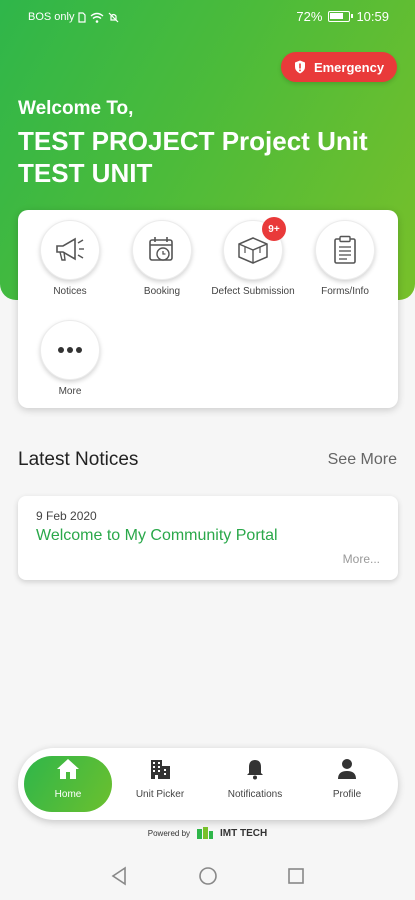 The image size is (415, 900). I want to click on building-icon, so click(160, 769).